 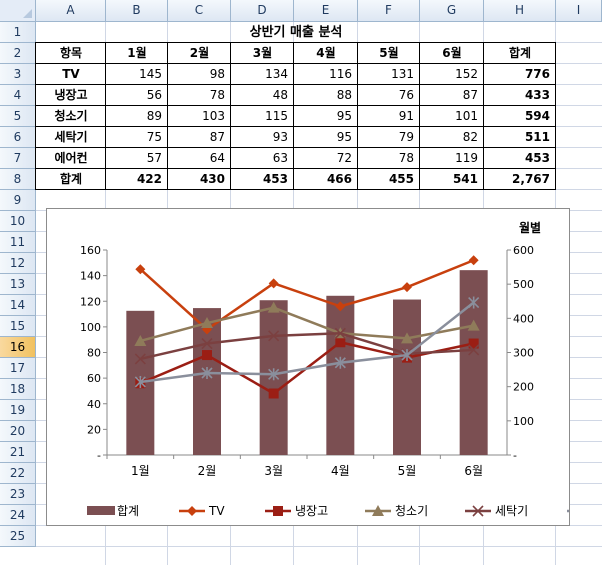 I want to click on header-cell: 3월, so click(x=262, y=53).